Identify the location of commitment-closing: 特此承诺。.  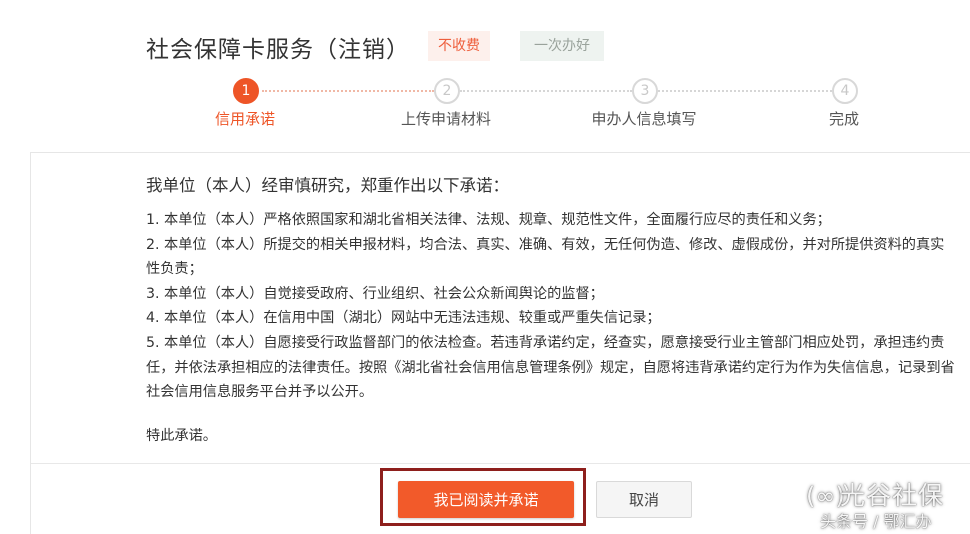
(181, 436).